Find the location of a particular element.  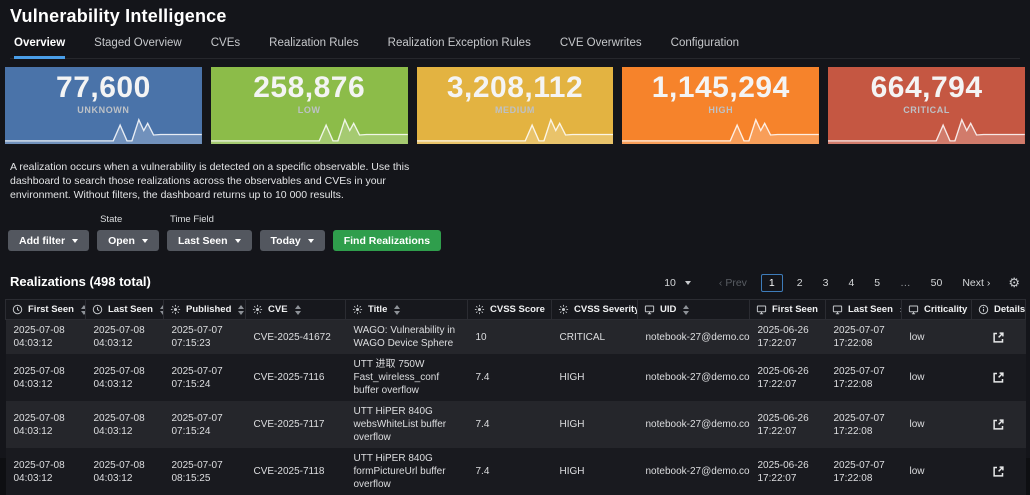

cell-cve: CVE-2025-7117 is located at coordinates (289, 424).